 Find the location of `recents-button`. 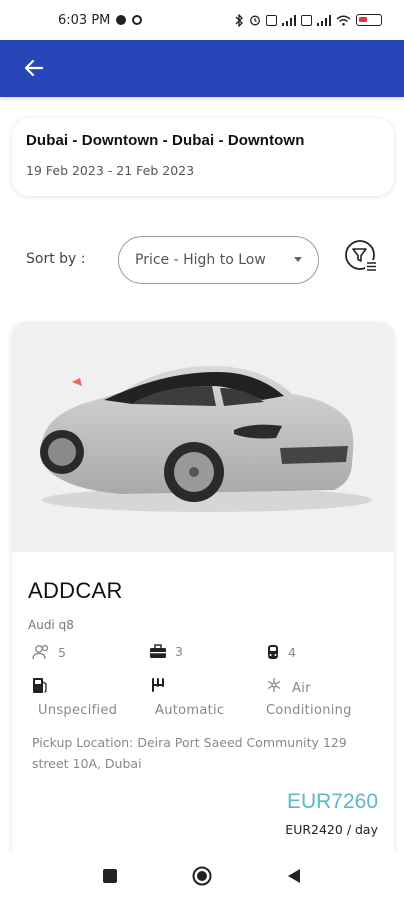

recents-button is located at coordinates (110, 876).